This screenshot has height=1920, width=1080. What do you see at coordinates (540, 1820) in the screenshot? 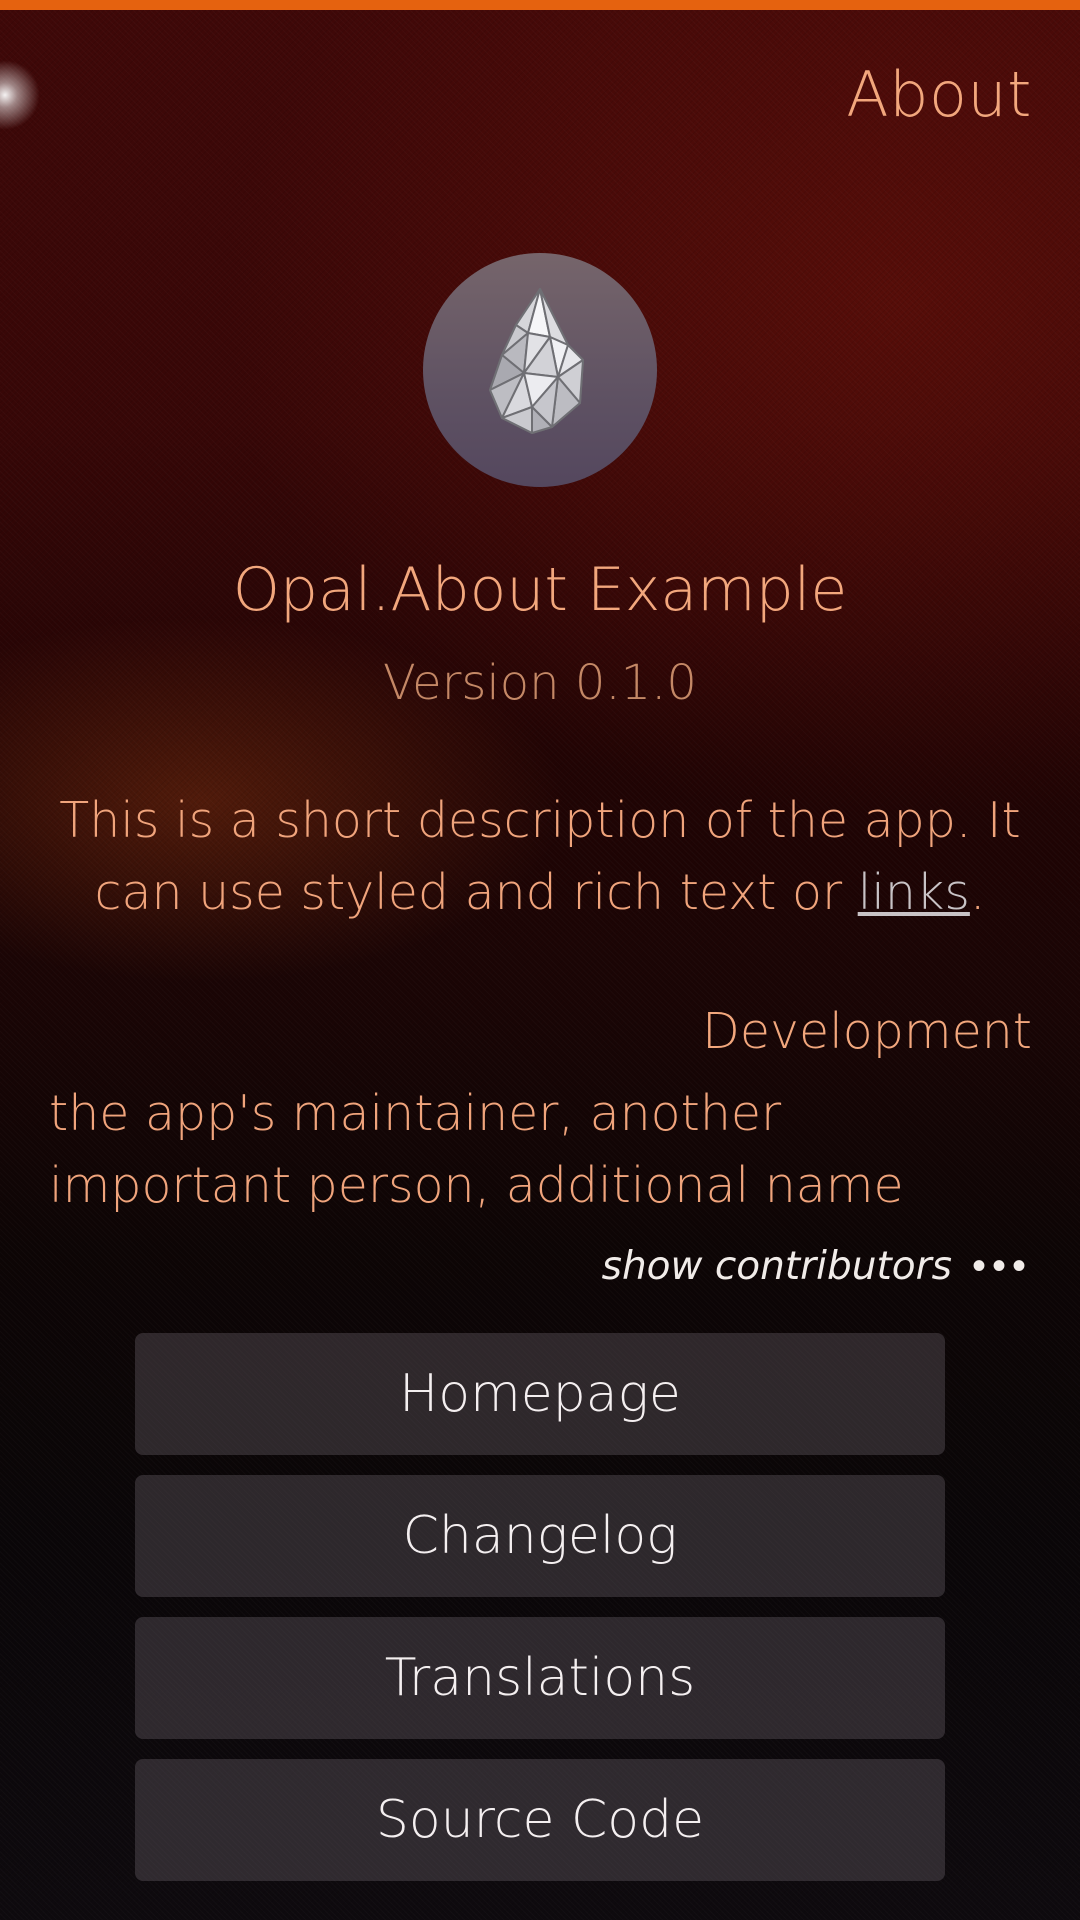
I see `source-code-button: Source Code` at bounding box center [540, 1820].